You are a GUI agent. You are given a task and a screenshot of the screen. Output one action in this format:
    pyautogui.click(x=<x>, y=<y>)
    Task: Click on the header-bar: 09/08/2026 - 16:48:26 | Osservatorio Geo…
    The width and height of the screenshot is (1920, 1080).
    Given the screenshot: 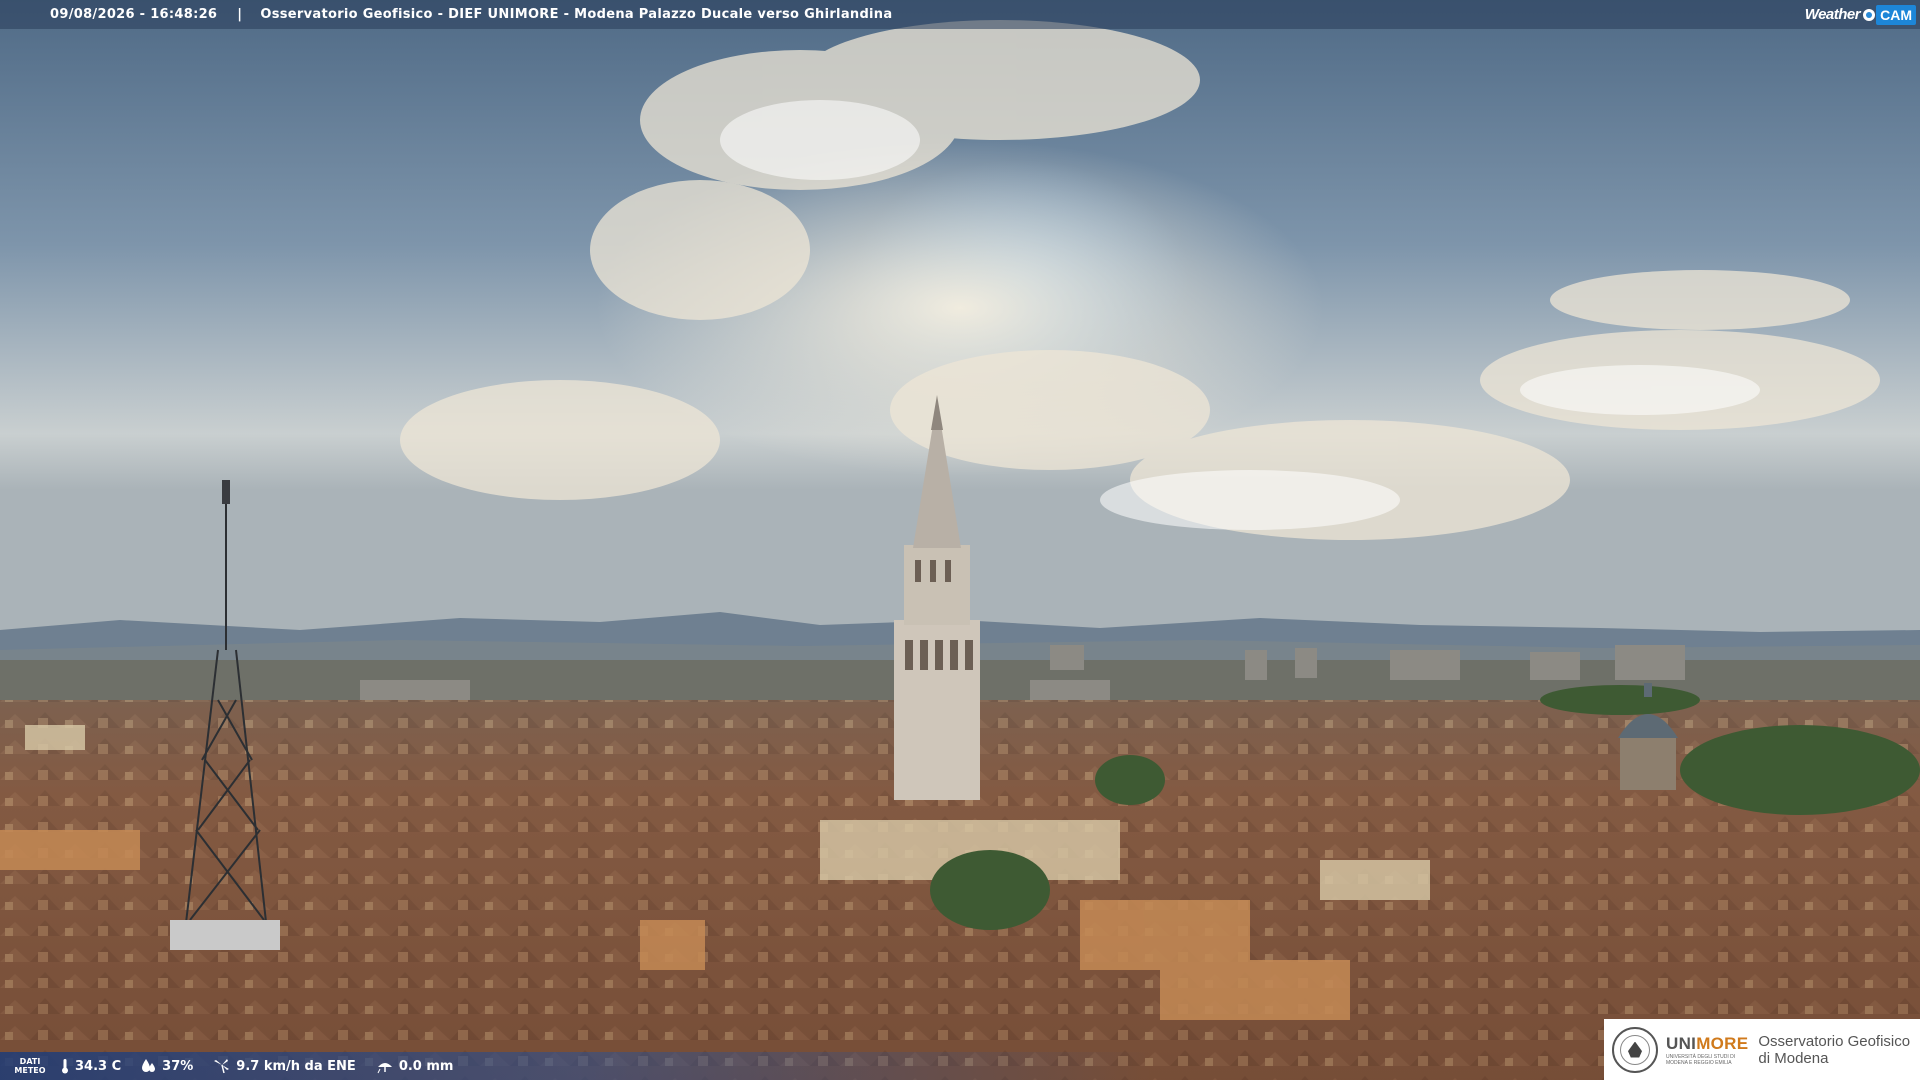 What is the action you would take?
    pyautogui.click(x=960, y=14)
    